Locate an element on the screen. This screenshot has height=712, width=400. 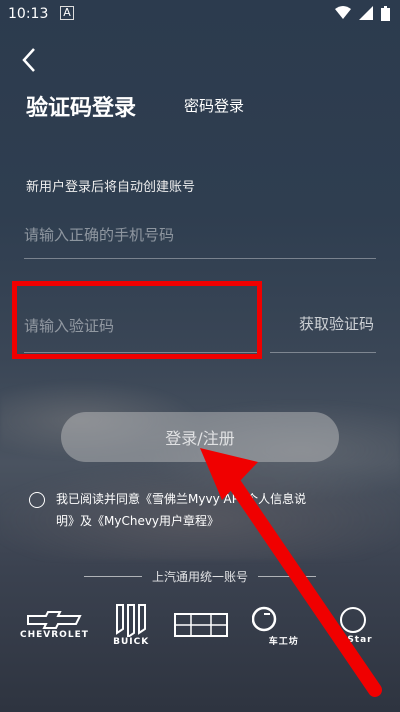
login-register-button: 登录/注册 is located at coordinates (200, 437).